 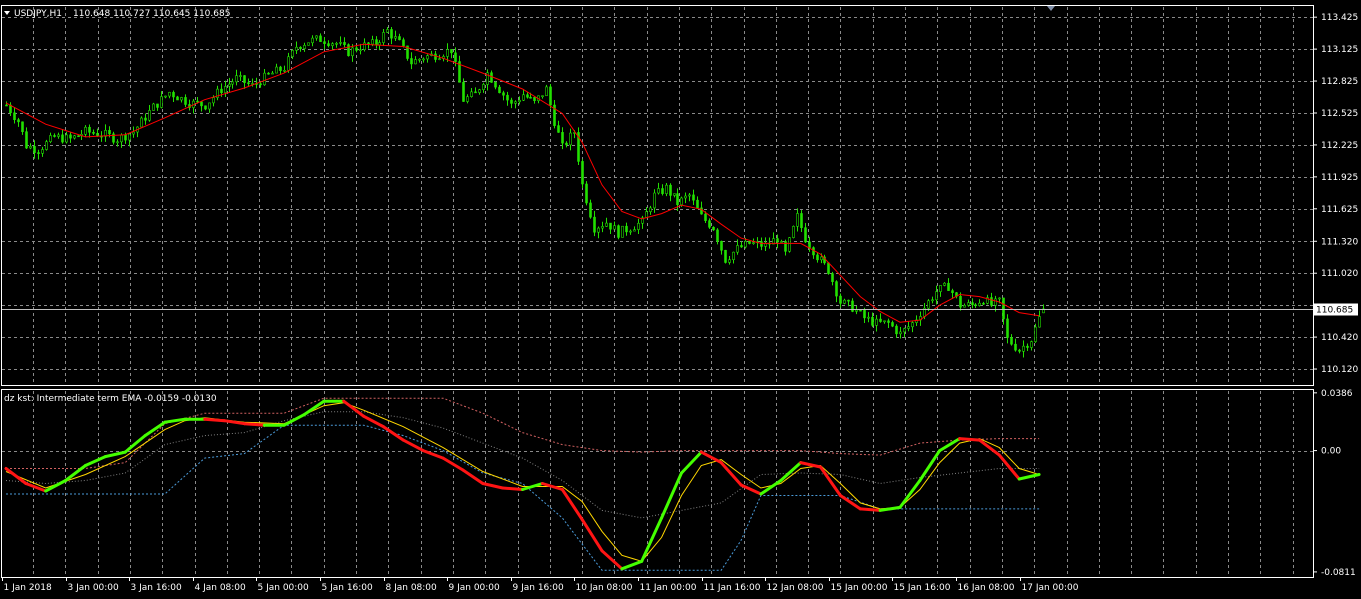 I want to click on time-tick-label: 1 Jan 2018, so click(x=28, y=588).